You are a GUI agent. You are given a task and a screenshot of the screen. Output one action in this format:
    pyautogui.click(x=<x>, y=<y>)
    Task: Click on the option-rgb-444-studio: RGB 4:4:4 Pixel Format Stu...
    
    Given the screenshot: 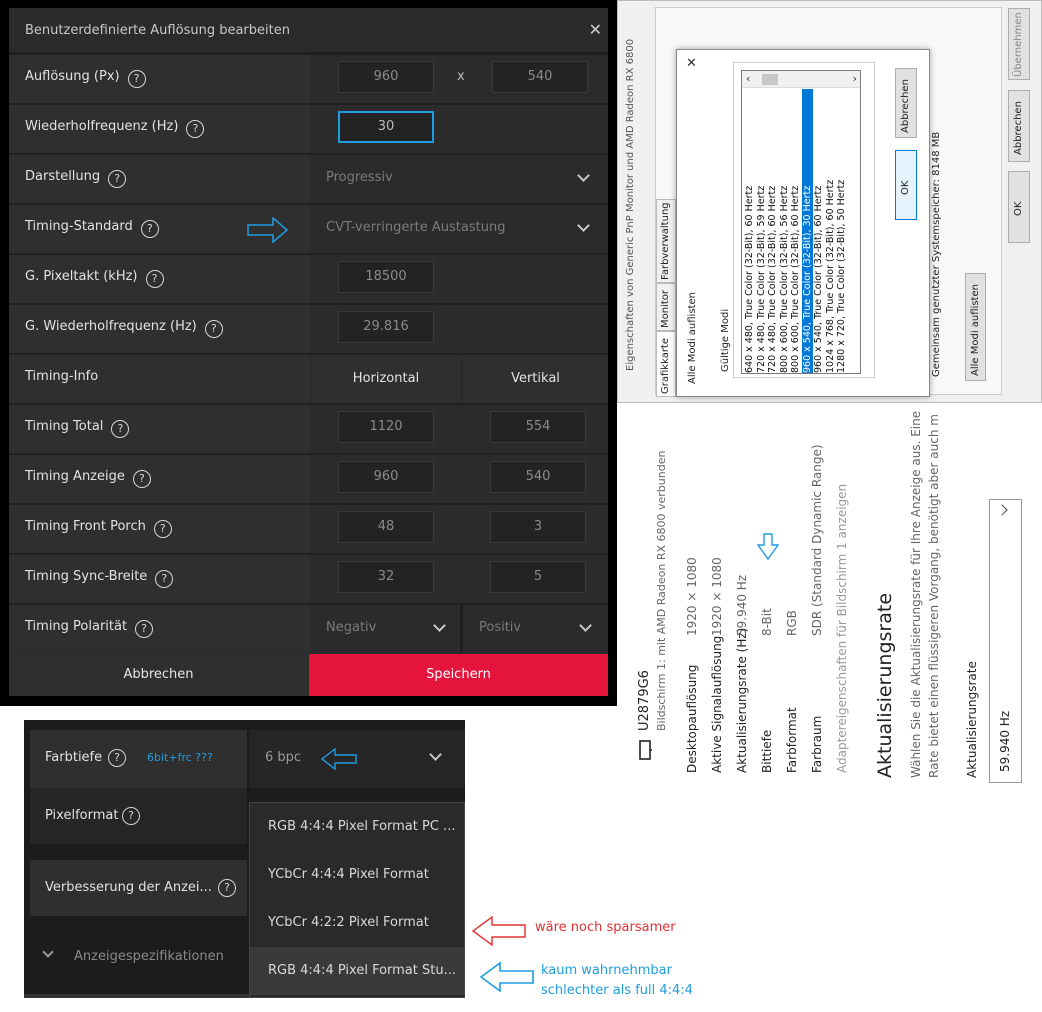 What is the action you would take?
    pyautogui.click(x=357, y=971)
    